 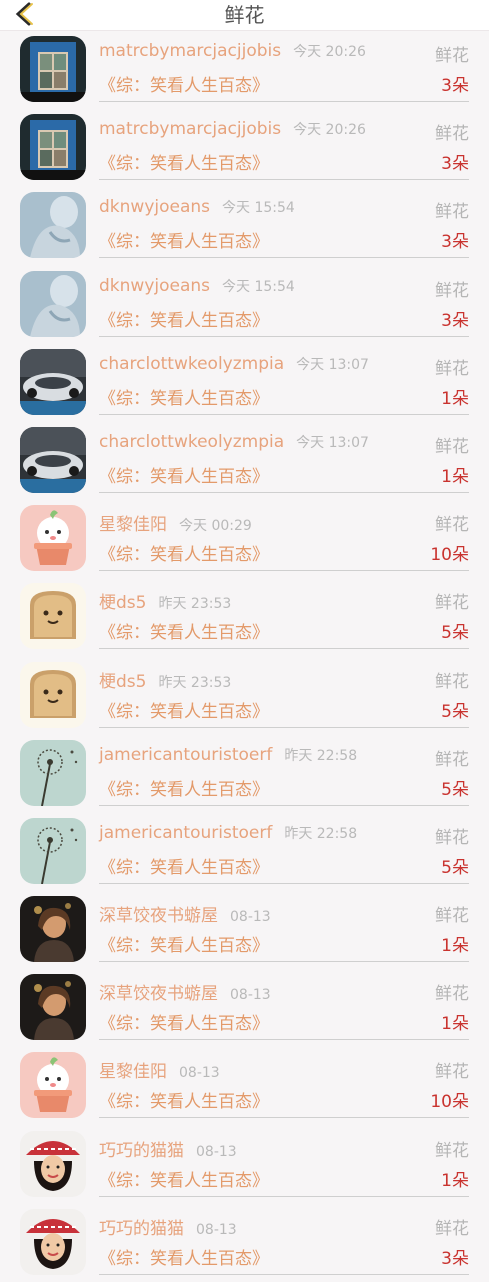 I want to click on list-item: 星黎佳阳 今天 00:29 鲜花 《综：笑看人生百态》 10朵, so click(x=244, y=539).